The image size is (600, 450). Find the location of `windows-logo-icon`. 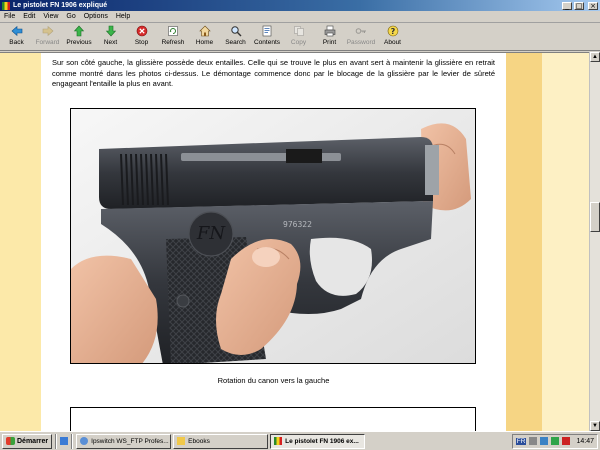

windows-logo-icon is located at coordinates (10, 441).